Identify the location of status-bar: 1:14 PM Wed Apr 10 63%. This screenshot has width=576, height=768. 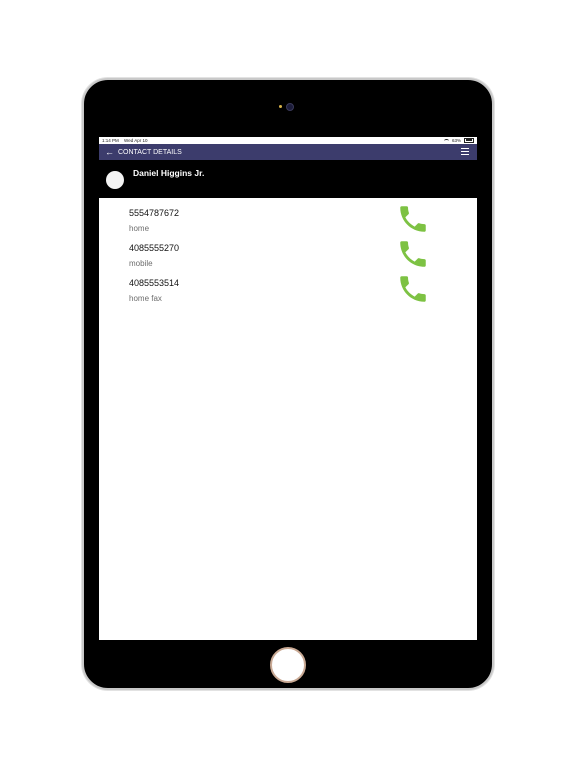
(288, 140).